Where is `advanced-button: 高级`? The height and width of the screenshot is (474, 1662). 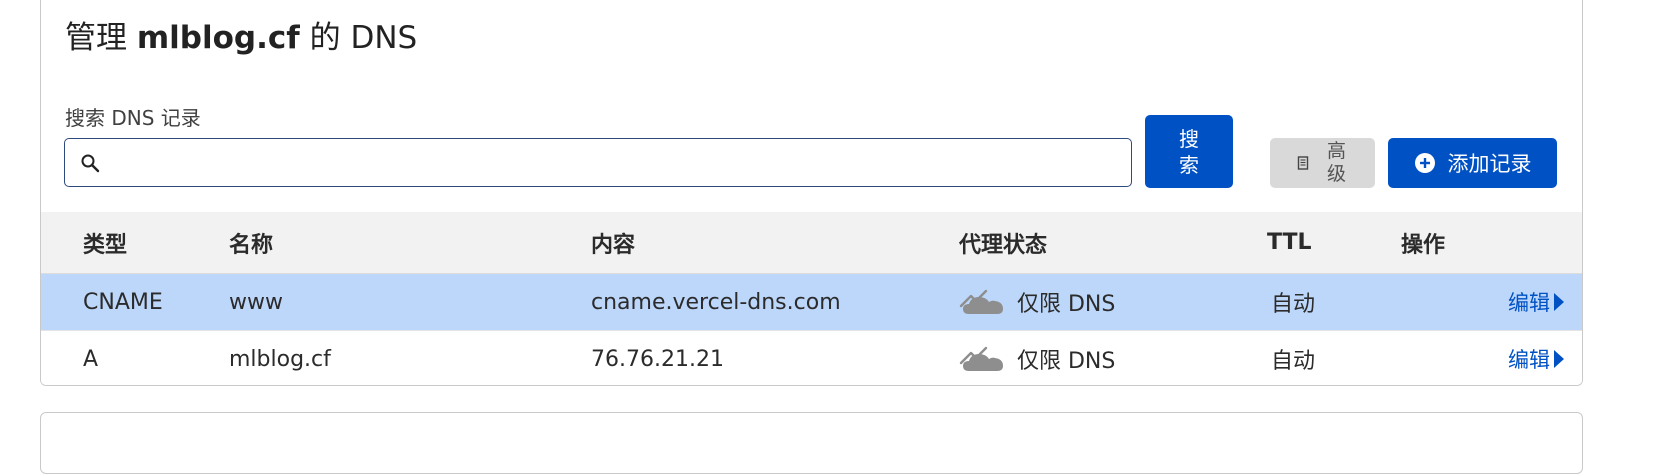
advanced-button: 高级 is located at coordinates (1322, 163).